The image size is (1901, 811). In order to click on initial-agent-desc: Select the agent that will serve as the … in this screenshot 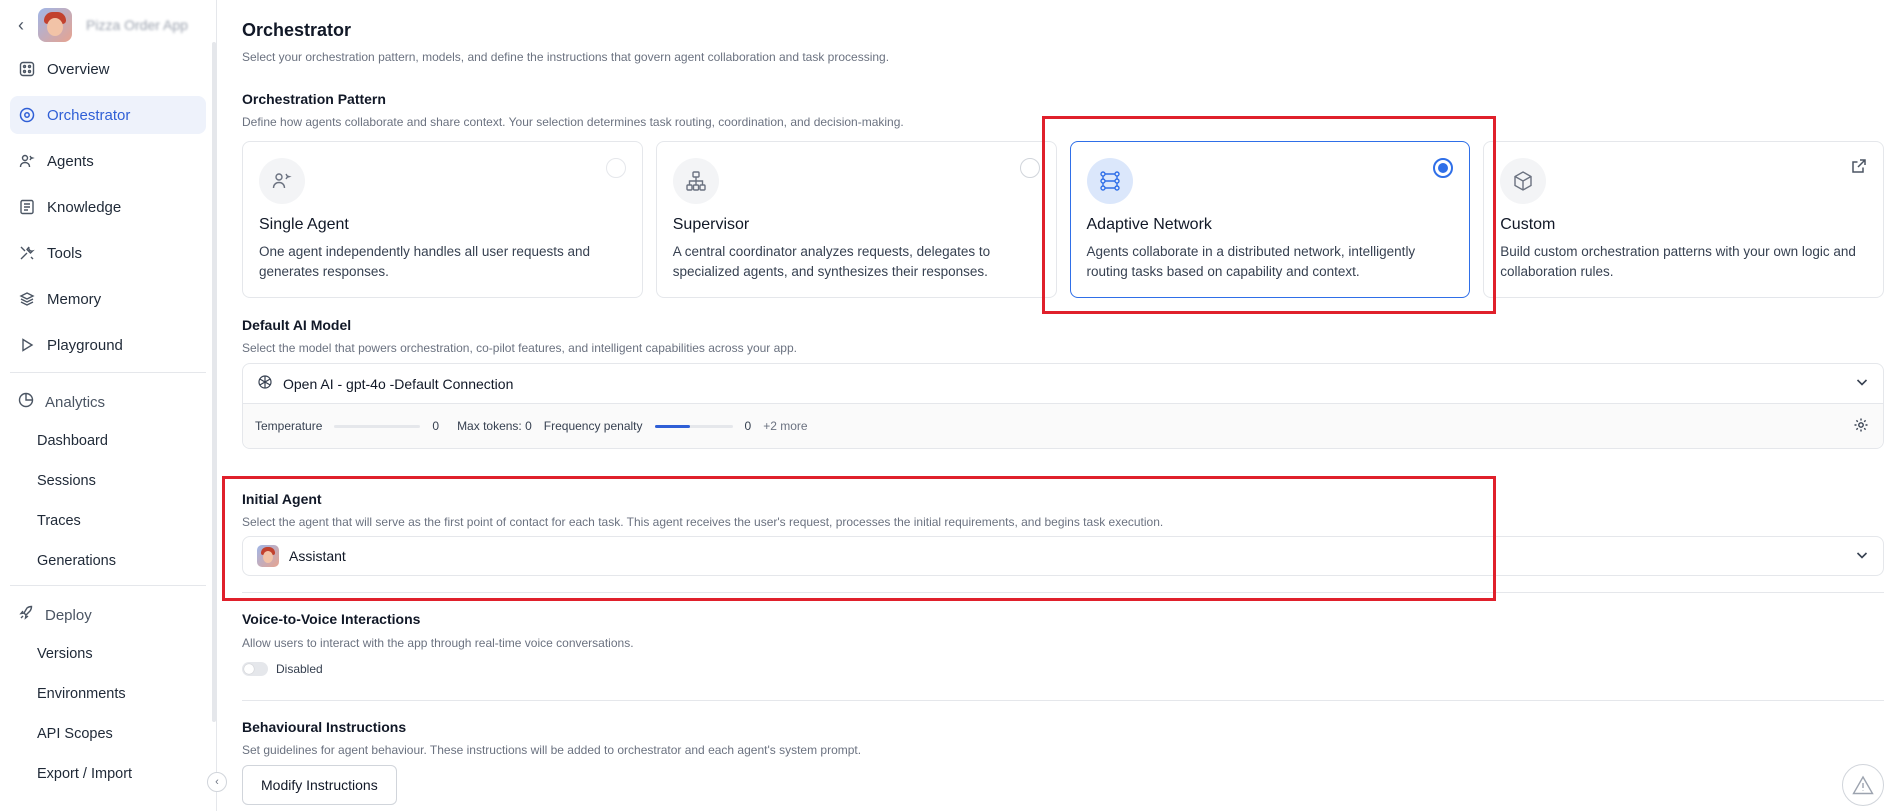, I will do `click(703, 522)`.